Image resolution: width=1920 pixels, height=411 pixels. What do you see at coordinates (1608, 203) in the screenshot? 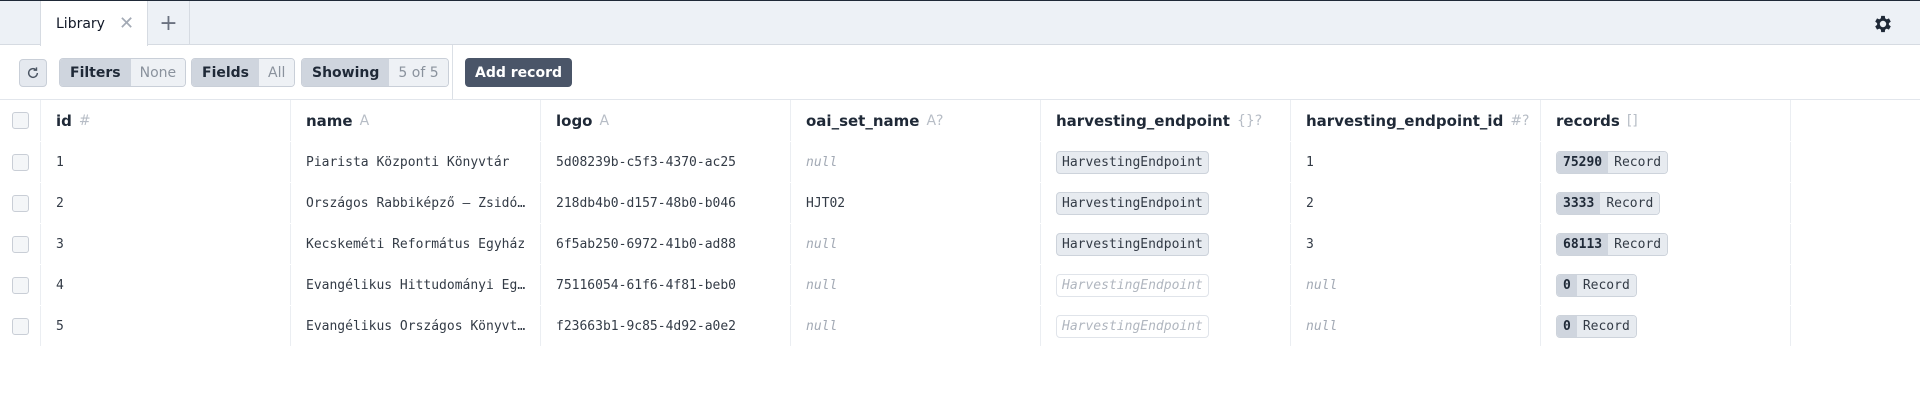
I see `records-pill: 3333 Record` at bounding box center [1608, 203].